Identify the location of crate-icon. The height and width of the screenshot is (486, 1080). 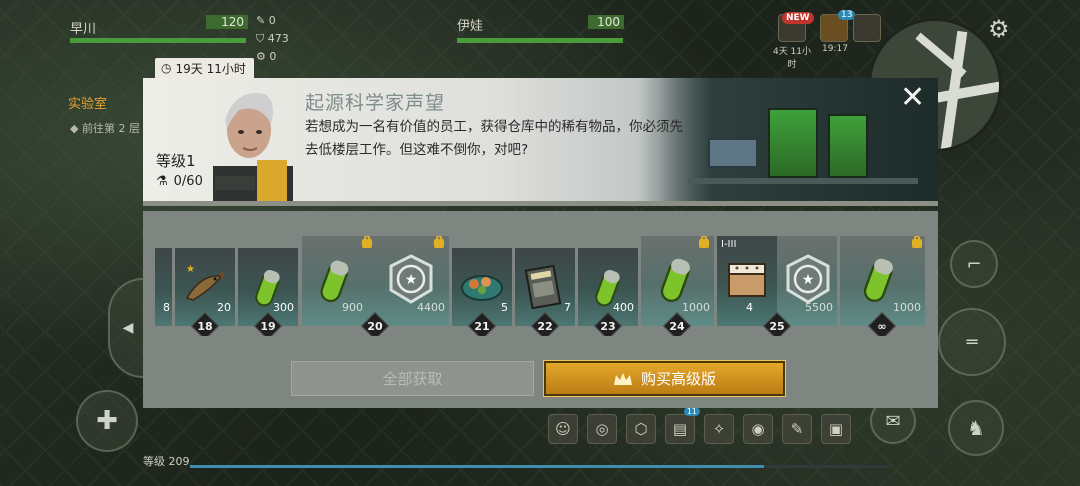
(747, 280).